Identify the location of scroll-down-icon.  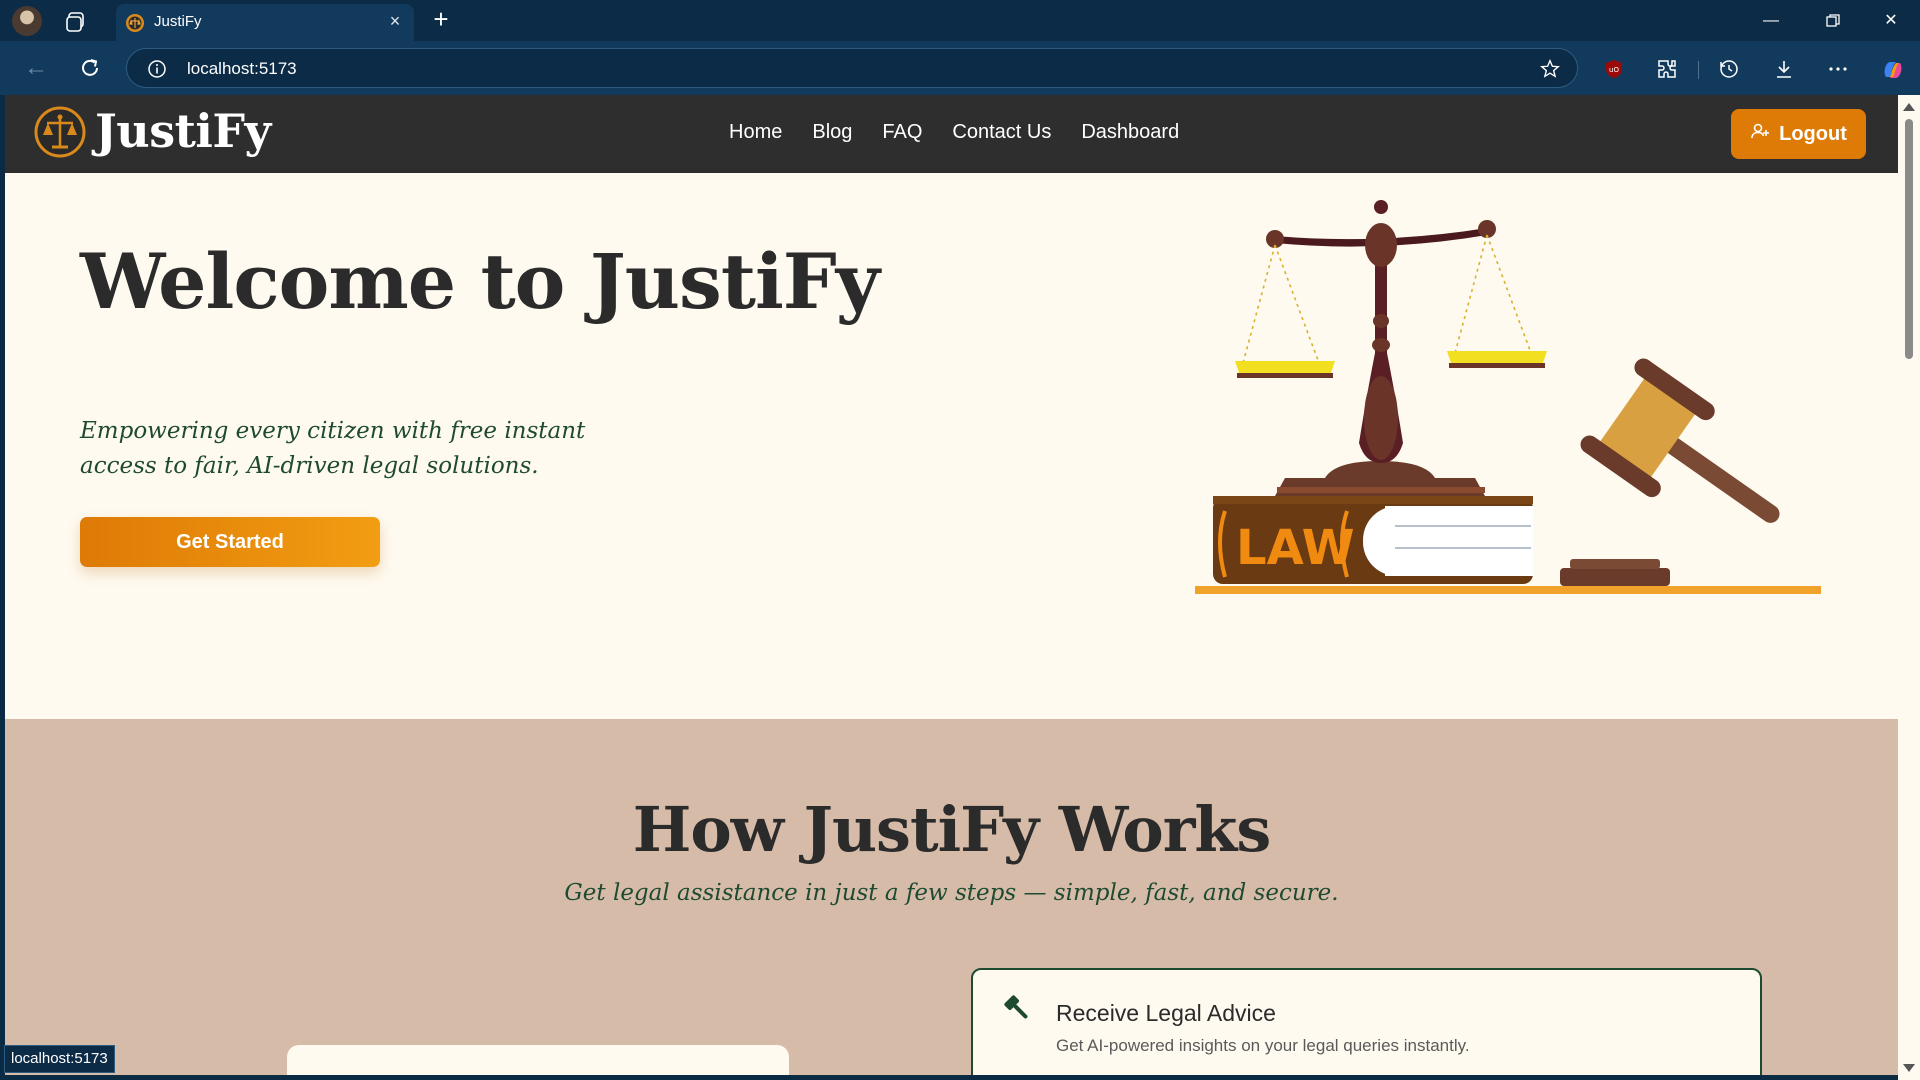
(1909, 1068).